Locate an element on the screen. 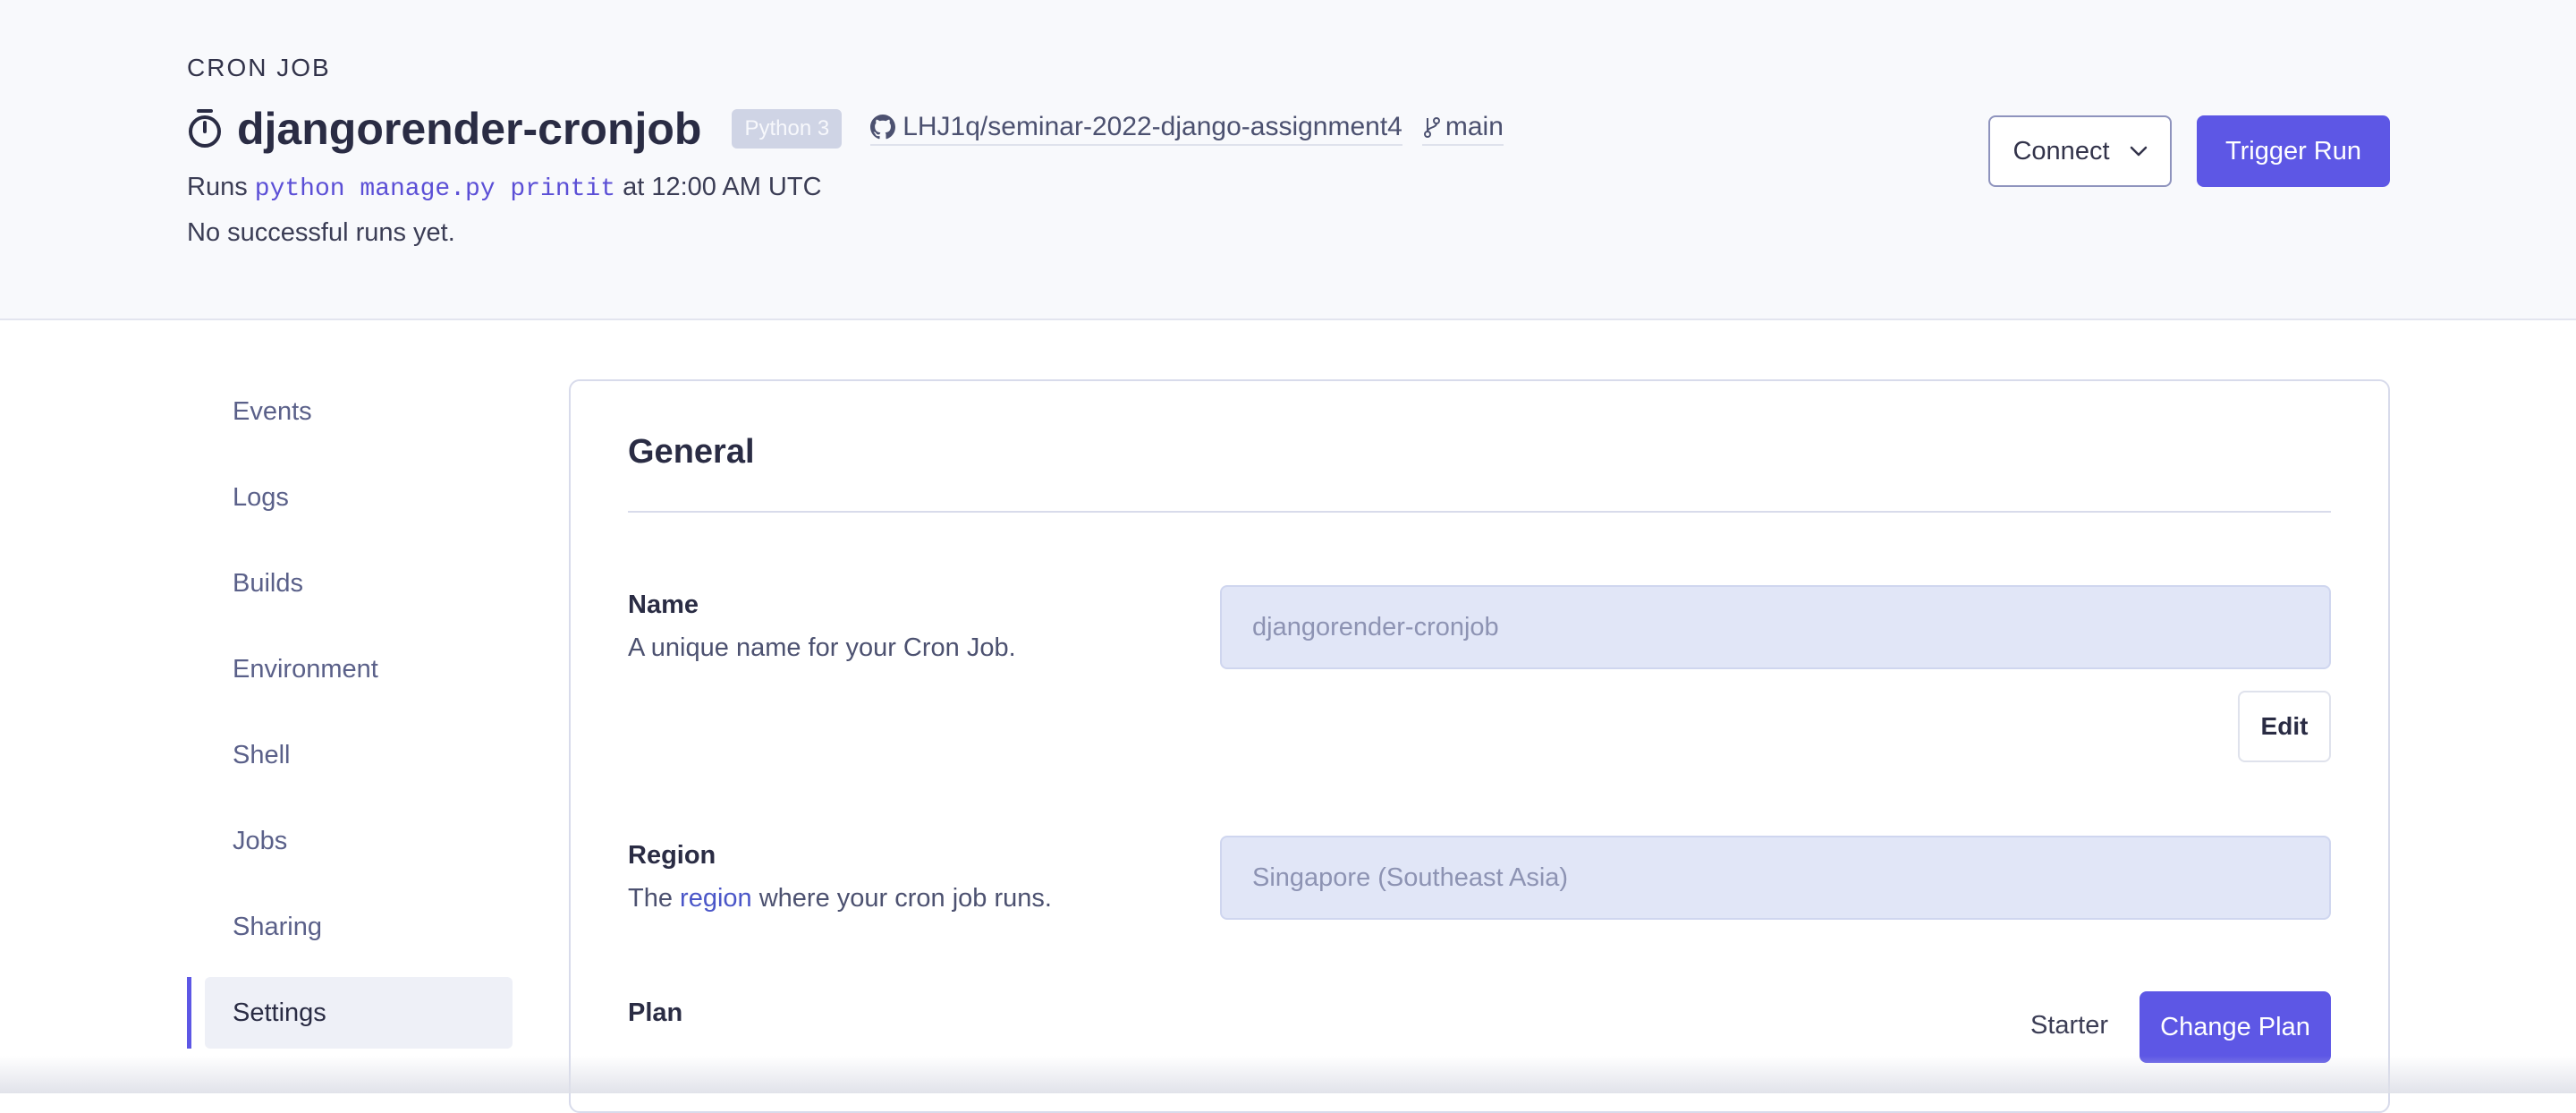  region-description: The region where your cron job runs. is located at coordinates (840, 898).